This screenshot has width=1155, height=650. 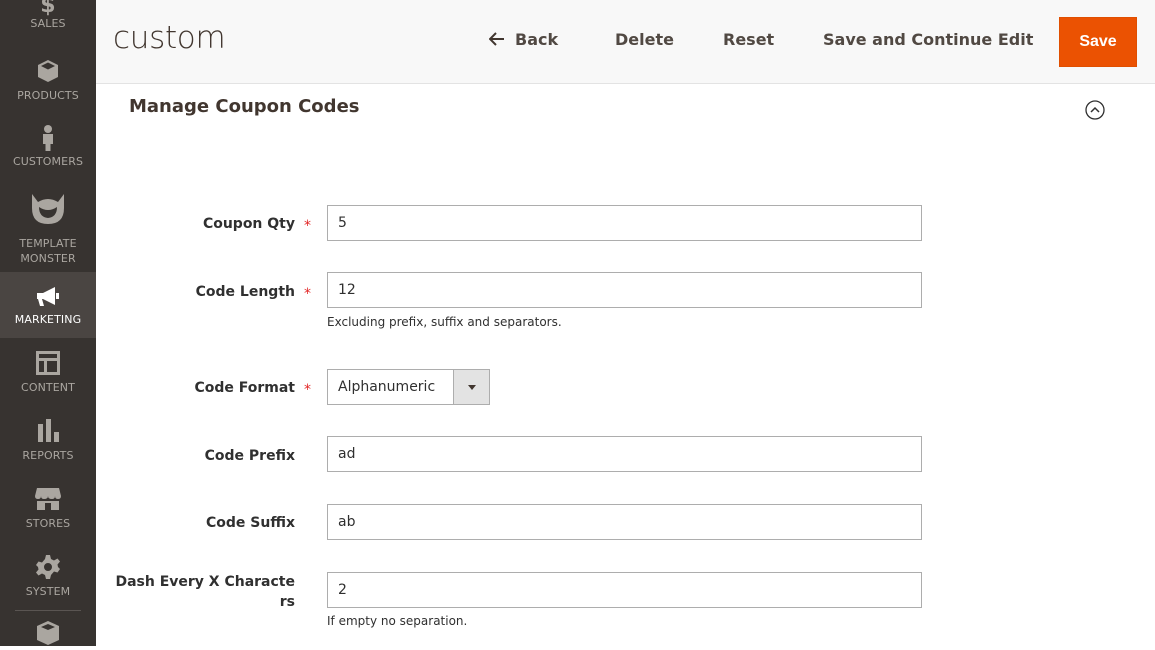 I want to click on nav-stores: STORES, so click(x=48, y=511).